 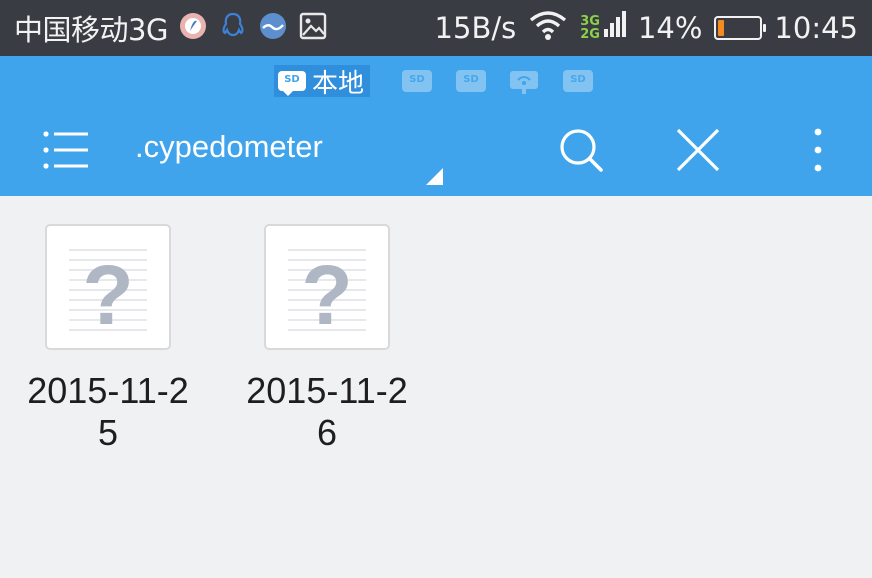 I want to click on overflow-menu-button, so click(x=818, y=150).